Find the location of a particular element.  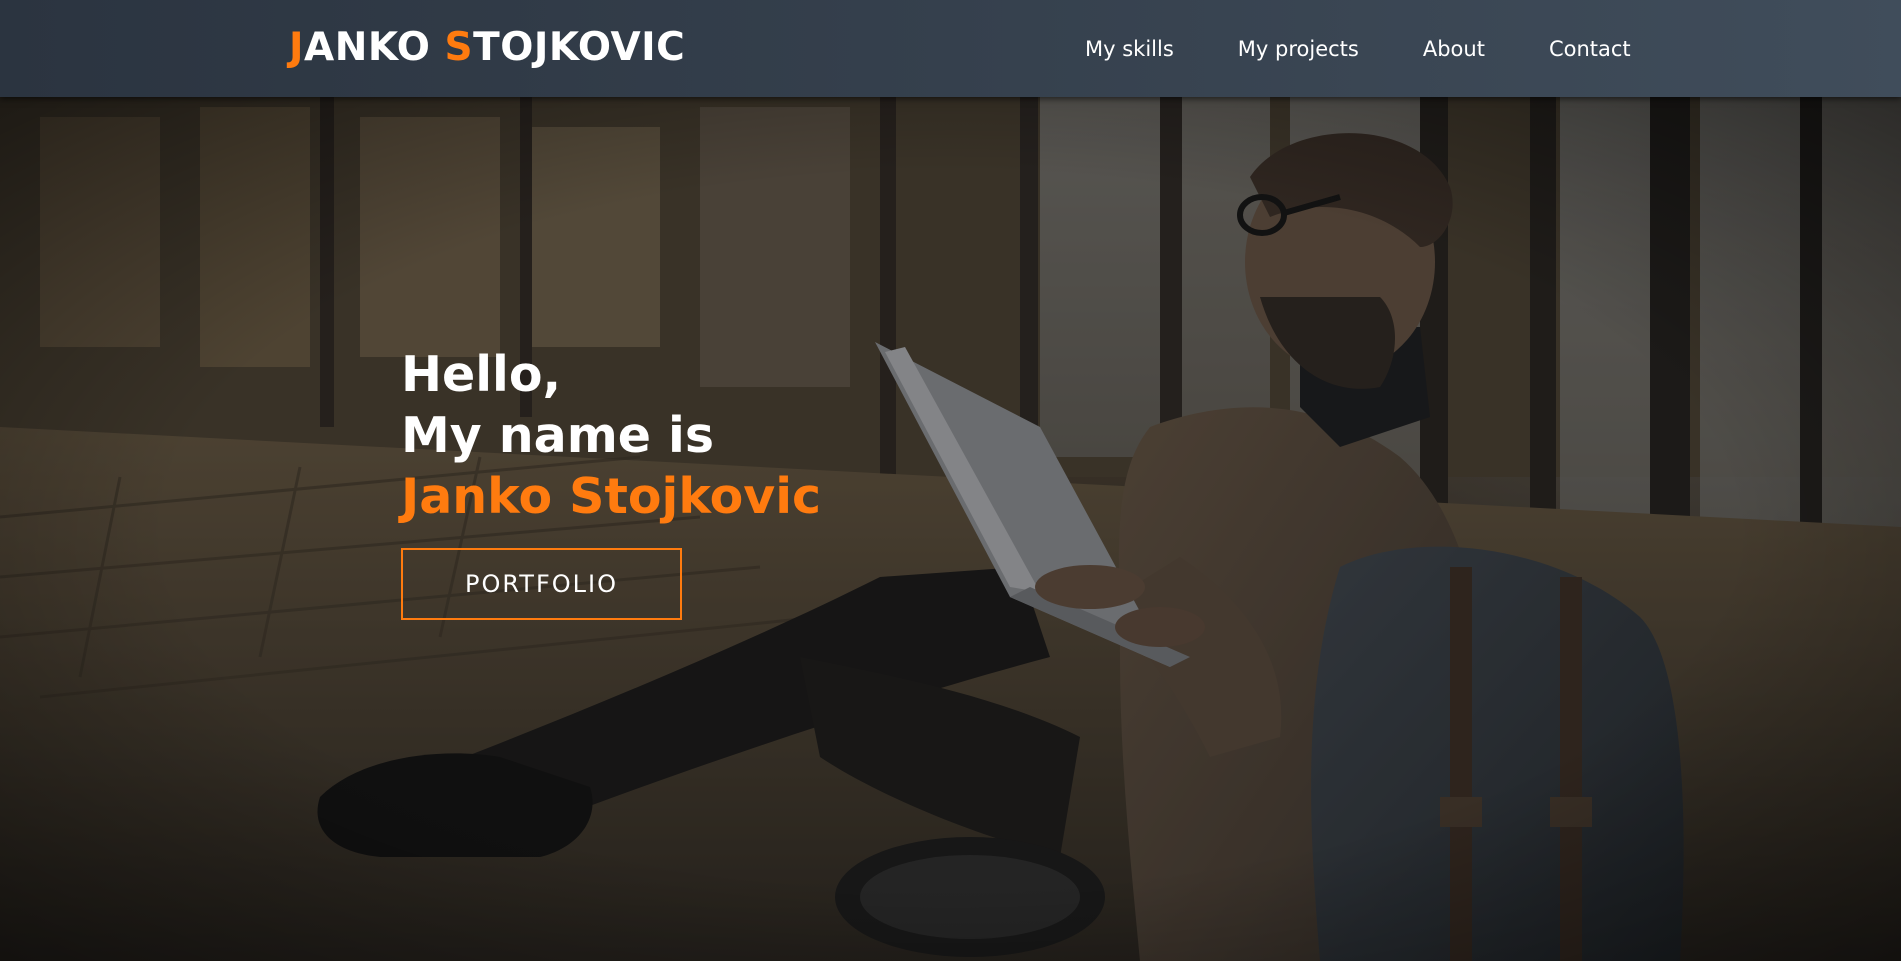

brand-initial-last: S is located at coordinates (459, 47).